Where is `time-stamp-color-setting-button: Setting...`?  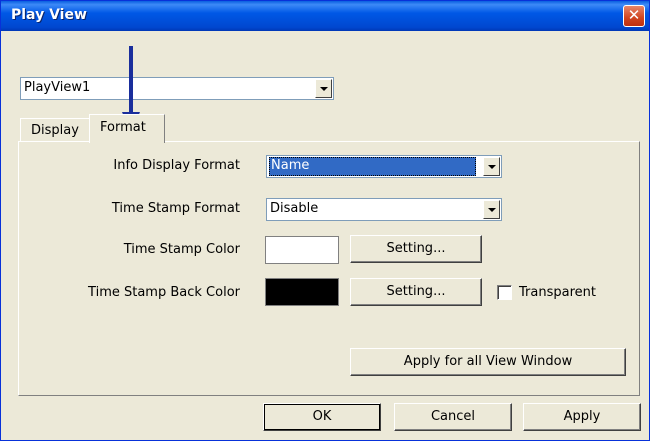 time-stamp-color-setting-button: Setting... is located at coordinates (416, 249).